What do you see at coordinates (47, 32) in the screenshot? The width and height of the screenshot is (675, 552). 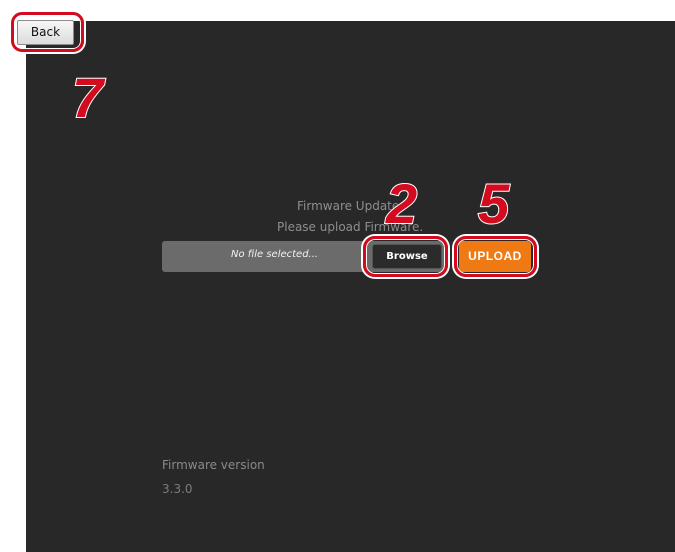 I see `back-callout-ring` at bounding box center [47, 32].